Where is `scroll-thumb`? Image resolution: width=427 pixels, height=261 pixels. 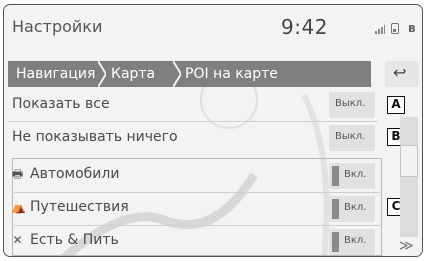
scroll-thumb is located at coordinates (409, 161).